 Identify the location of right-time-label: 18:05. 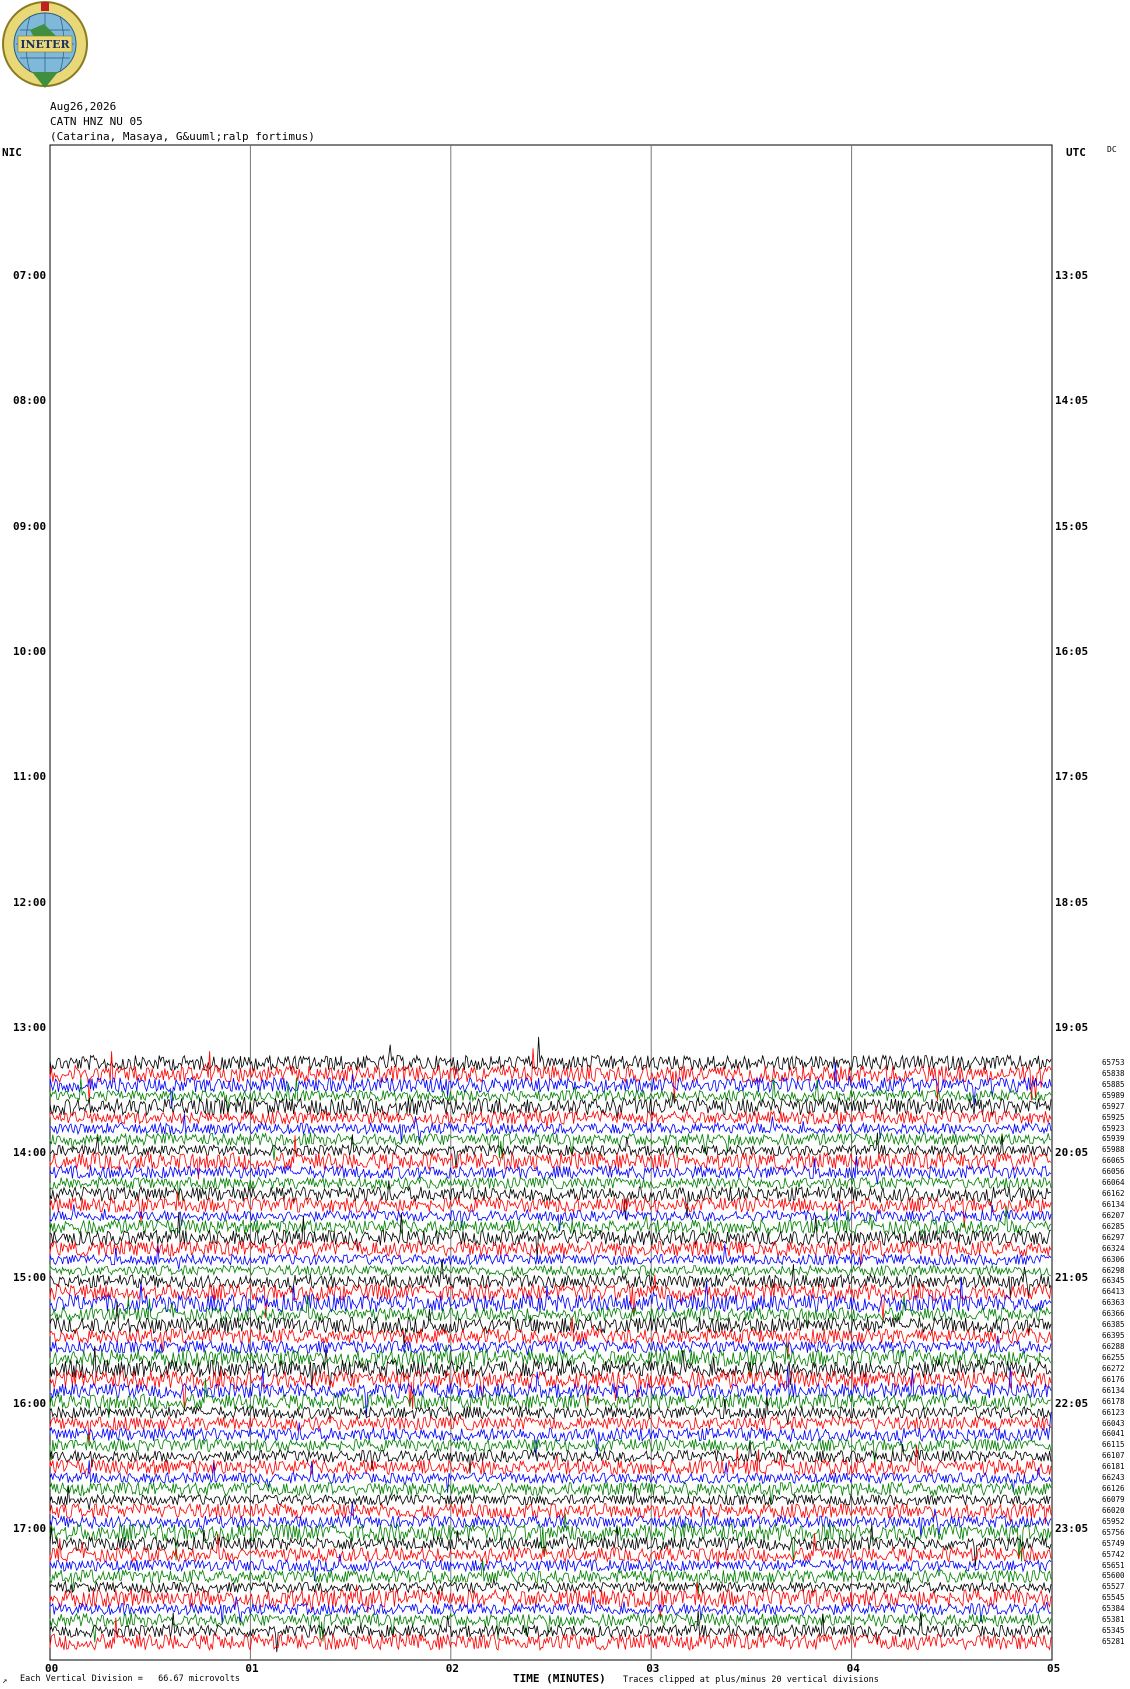
(1072, 902).